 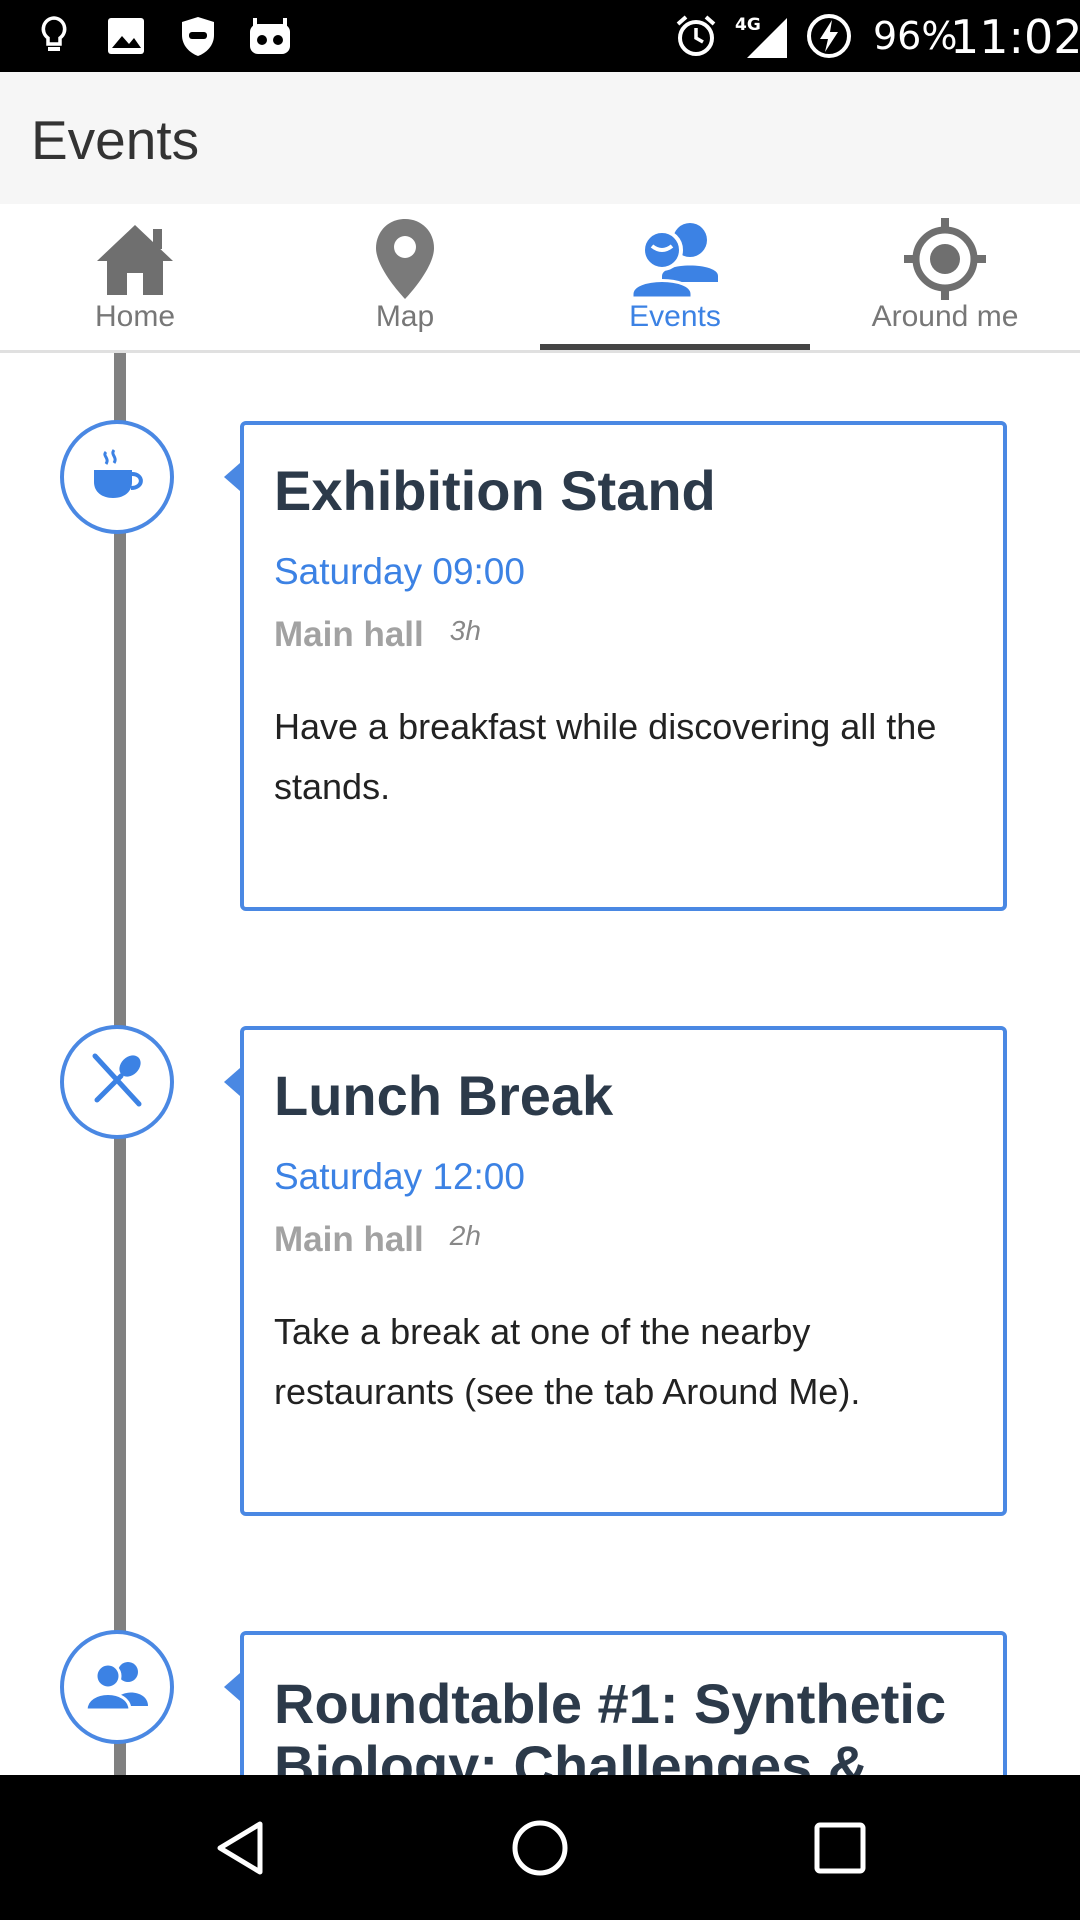 I want to click on status-bar: 4G 96% 11:02, so click(x=540, y=36).